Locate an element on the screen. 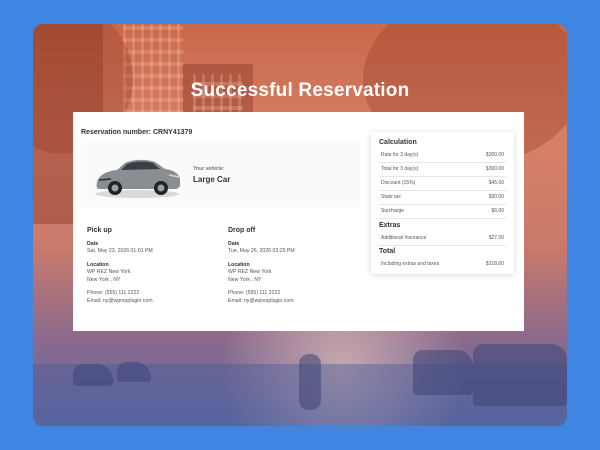  reservation-number-label: Reservation number: is located at coordinates (116, 132).